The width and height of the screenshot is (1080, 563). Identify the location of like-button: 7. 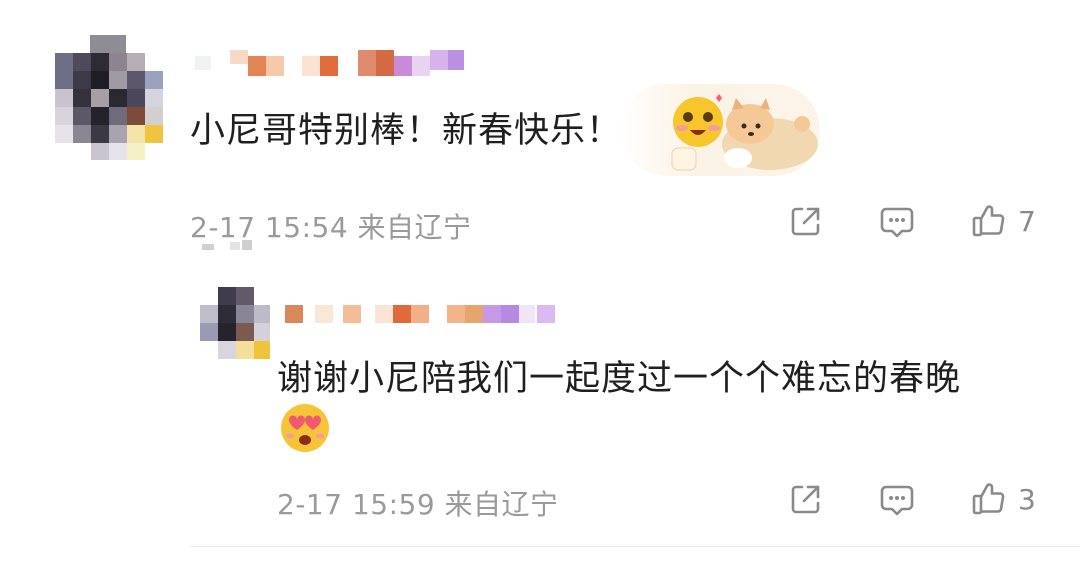
(1003, 221).